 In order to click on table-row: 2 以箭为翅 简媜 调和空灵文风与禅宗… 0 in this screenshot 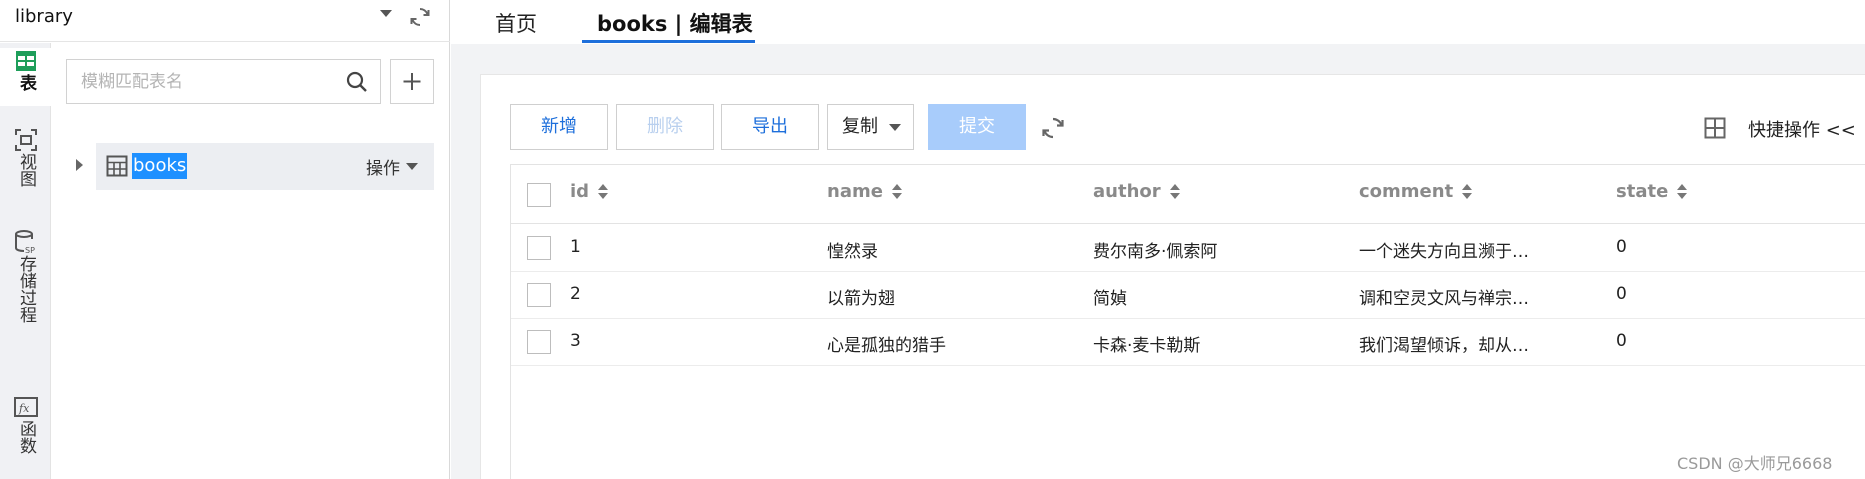, I will do `click(1188, 295)`.